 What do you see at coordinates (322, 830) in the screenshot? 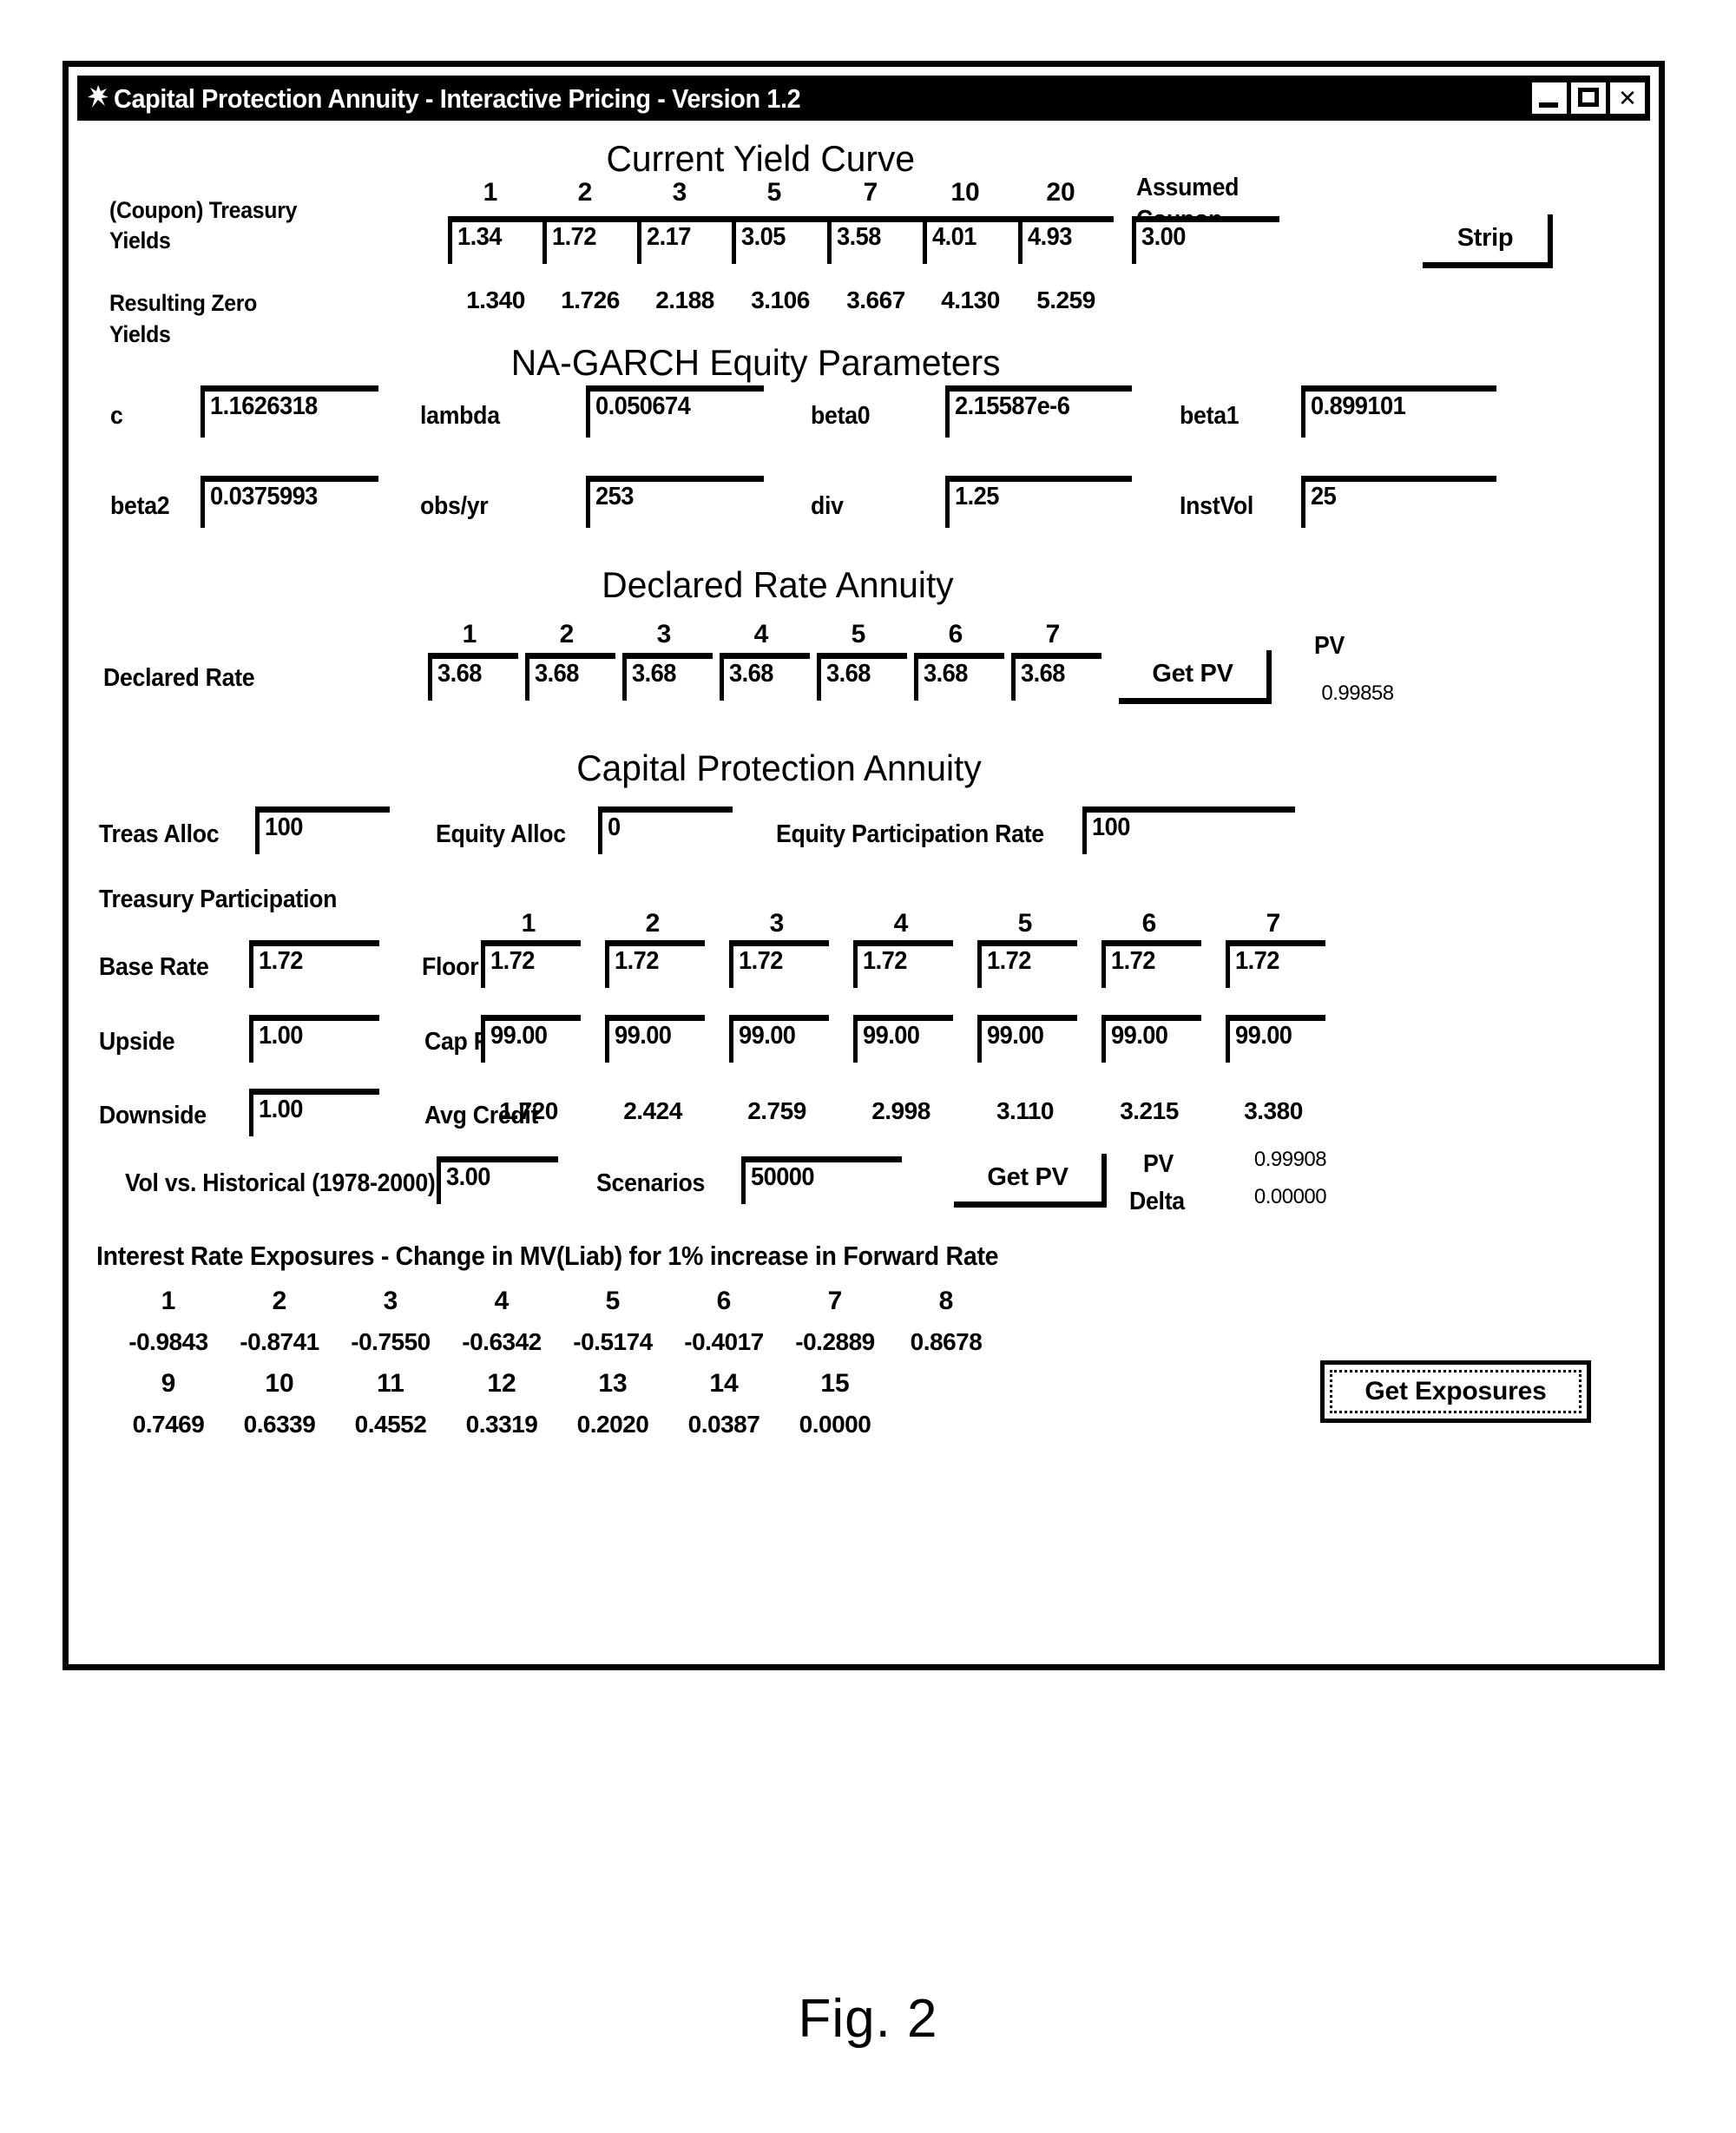
I see `treas-alloc-field: 100` at bounding box center [322, 830].